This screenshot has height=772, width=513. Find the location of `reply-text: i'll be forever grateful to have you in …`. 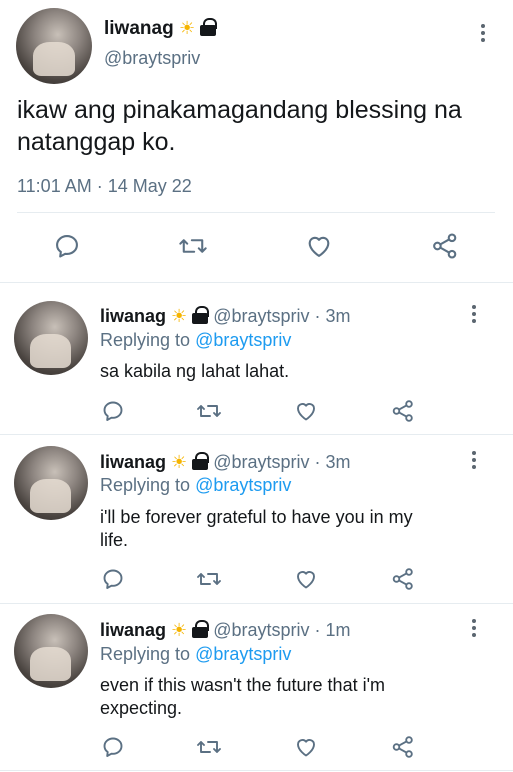

reply-text: i'll be forever grateful to have you in … is located at coordinates (256, 528).